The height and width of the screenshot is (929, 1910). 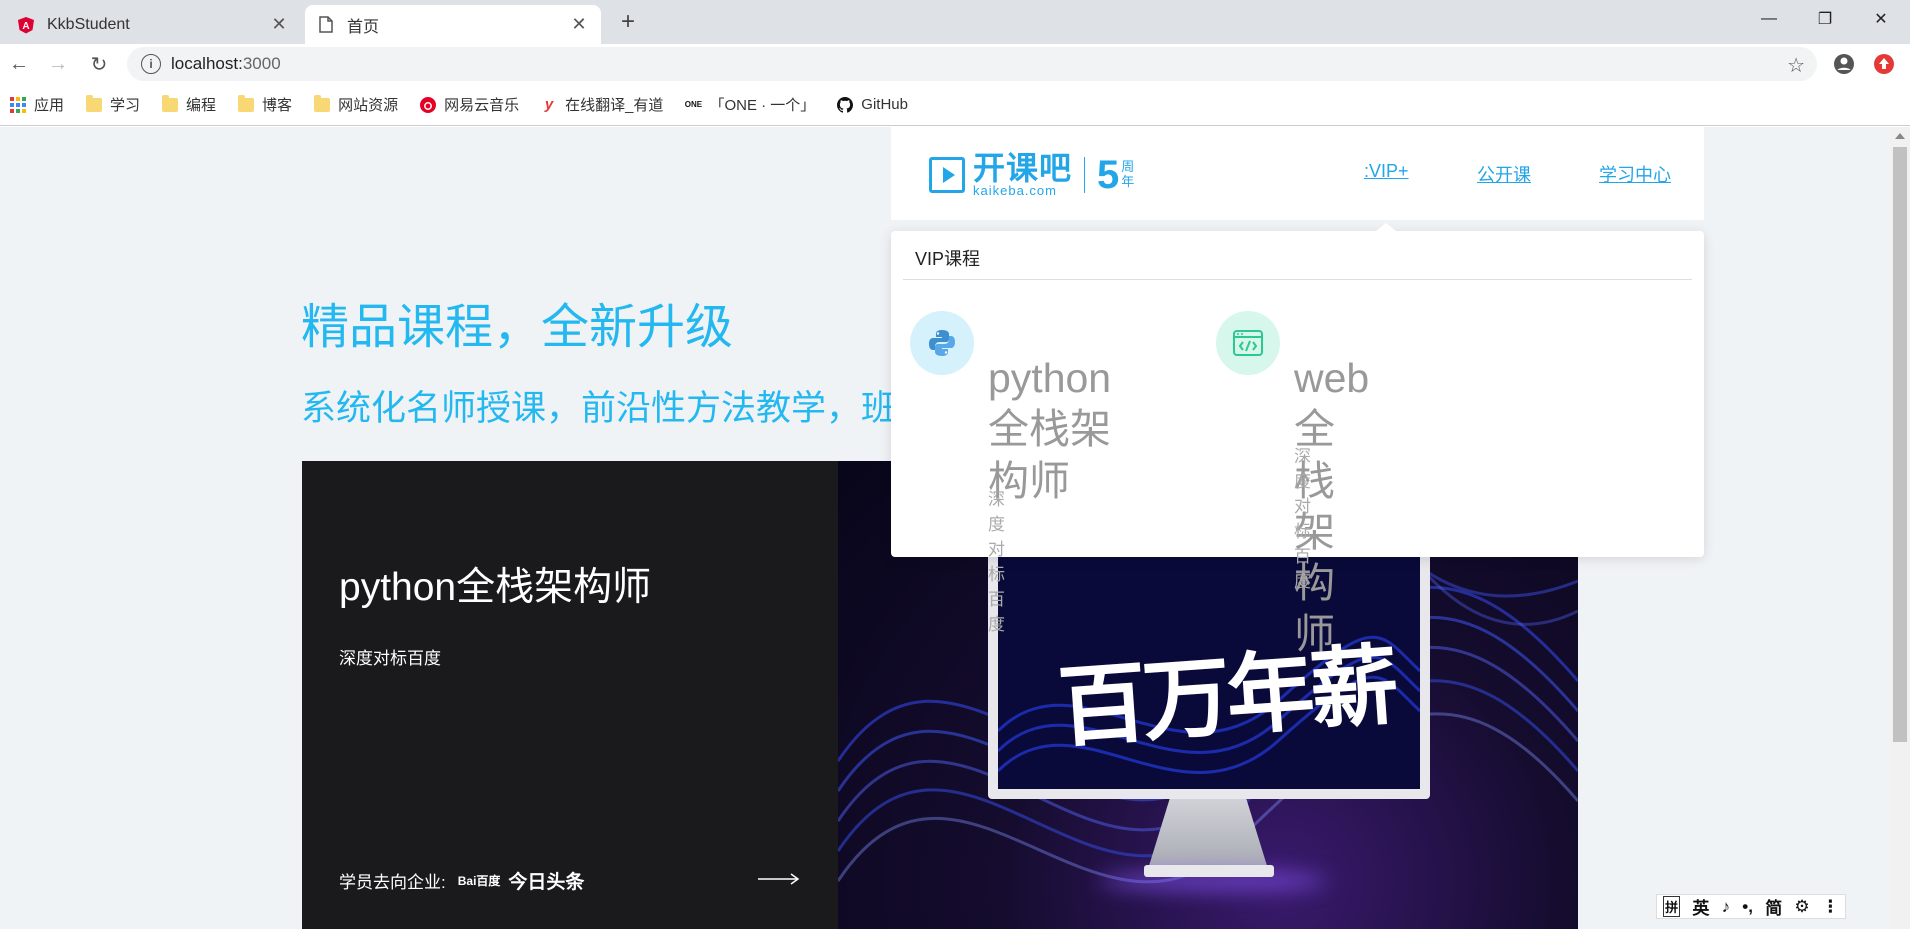 What do you see at coordinates (1881, 19) in the screenshot?
I see `close-window-button: ✕` at bounding box center [1881, 19].